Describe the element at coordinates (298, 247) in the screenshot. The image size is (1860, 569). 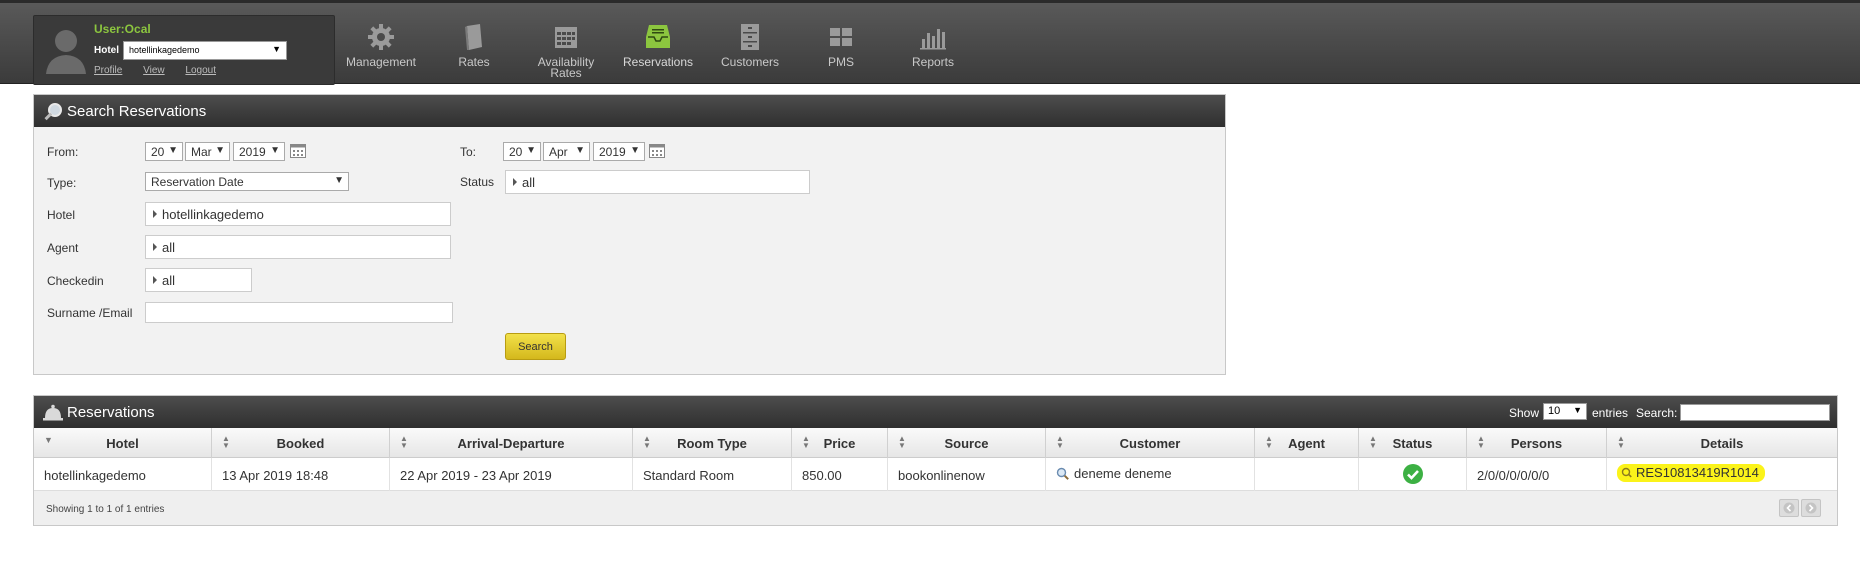
I see `agent-multiselect: all` at that location.